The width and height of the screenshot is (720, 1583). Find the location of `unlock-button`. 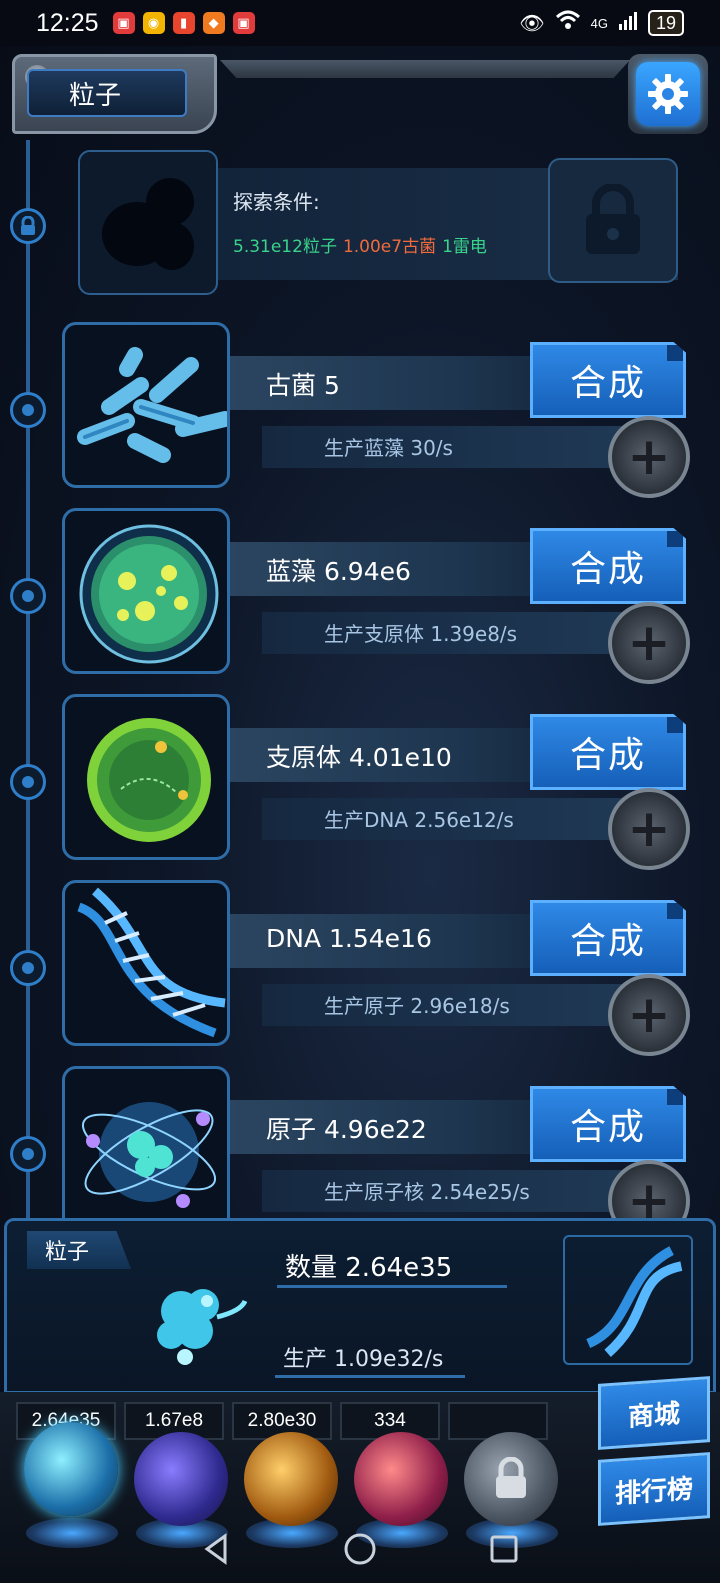

unlock-button is located at coordinates (613, 220).